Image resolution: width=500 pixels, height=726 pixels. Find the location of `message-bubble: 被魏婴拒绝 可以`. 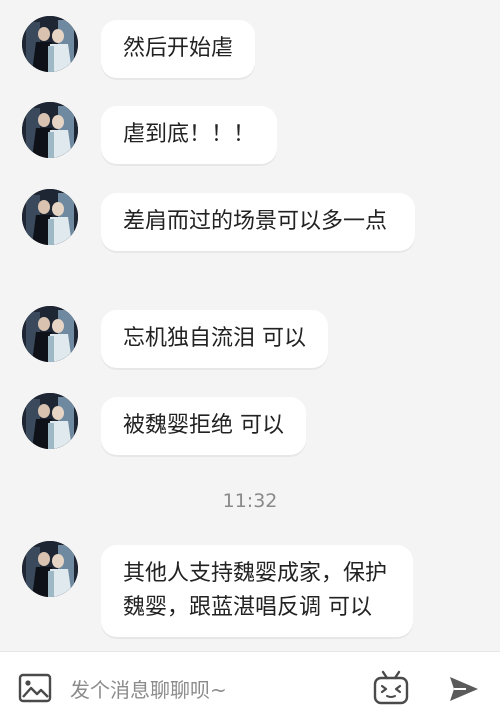

message-bubble: 被魏婴拒绝 可以 is located at coordinates (203, 426).